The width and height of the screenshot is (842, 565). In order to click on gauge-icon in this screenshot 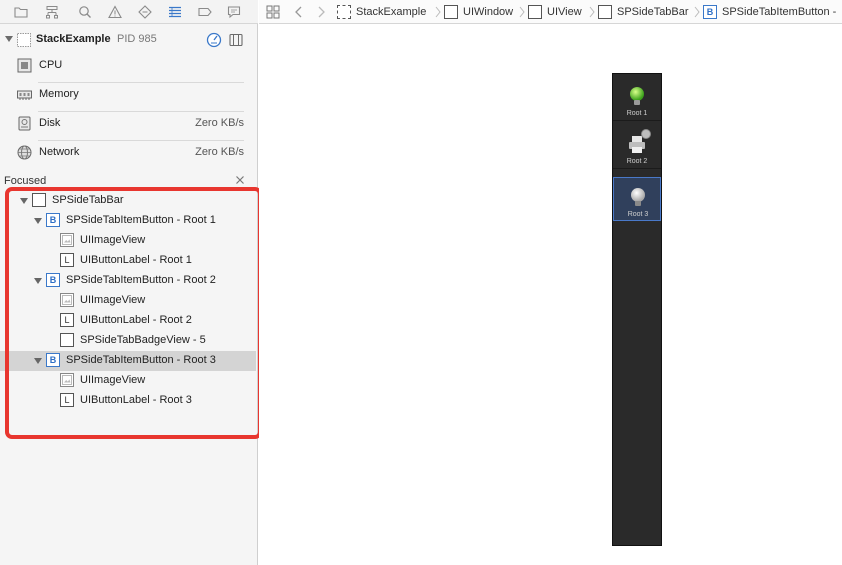, I will do `click(214, 40)`.